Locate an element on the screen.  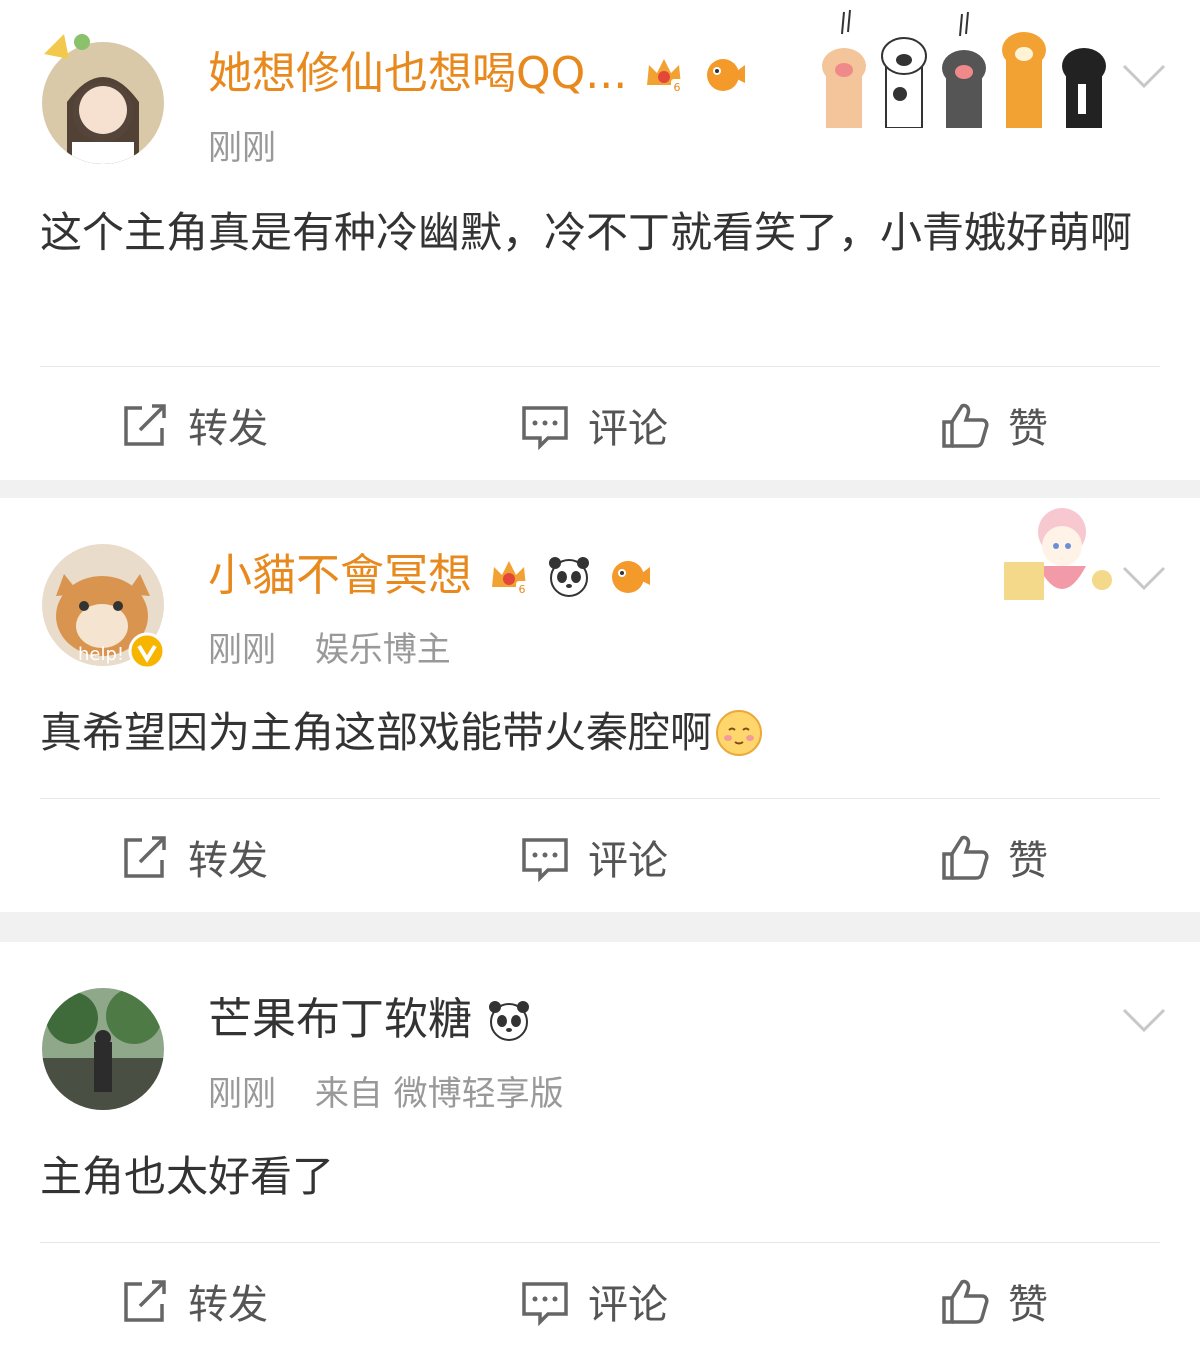
post-content: 真希望因为主角这部戏能带火秦腔啊 is located at coordinates (590, 733).